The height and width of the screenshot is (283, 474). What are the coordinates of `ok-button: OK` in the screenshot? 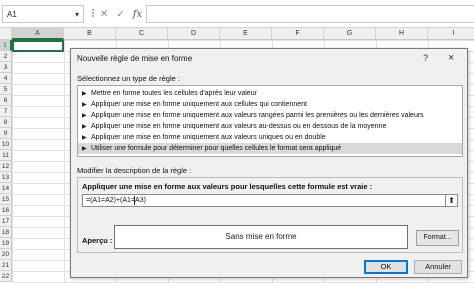 It's located at (386, 267).